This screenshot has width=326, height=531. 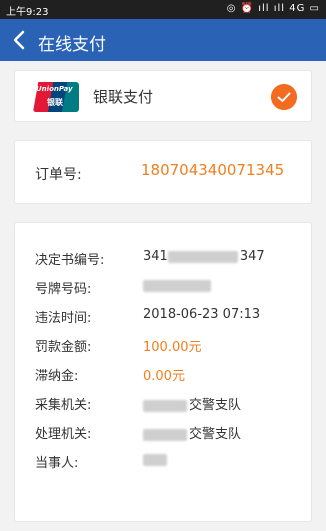 What do you see at coordinates (163, 96) in the screenshot?
I see `payment-method-option: UnionPay 银联 银联支付` at bounding box center [163, 96].